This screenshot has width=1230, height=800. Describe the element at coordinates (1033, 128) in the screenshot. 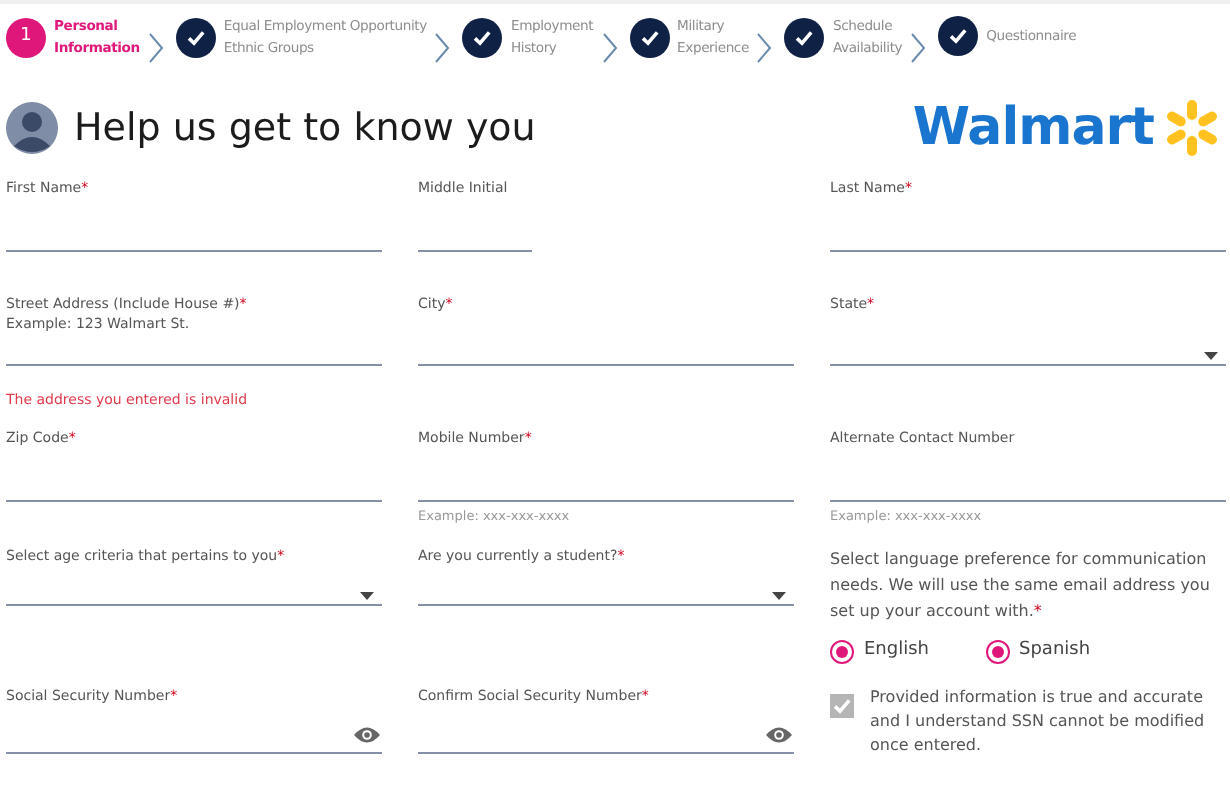

I see `logo-text: Walmart` at that location.